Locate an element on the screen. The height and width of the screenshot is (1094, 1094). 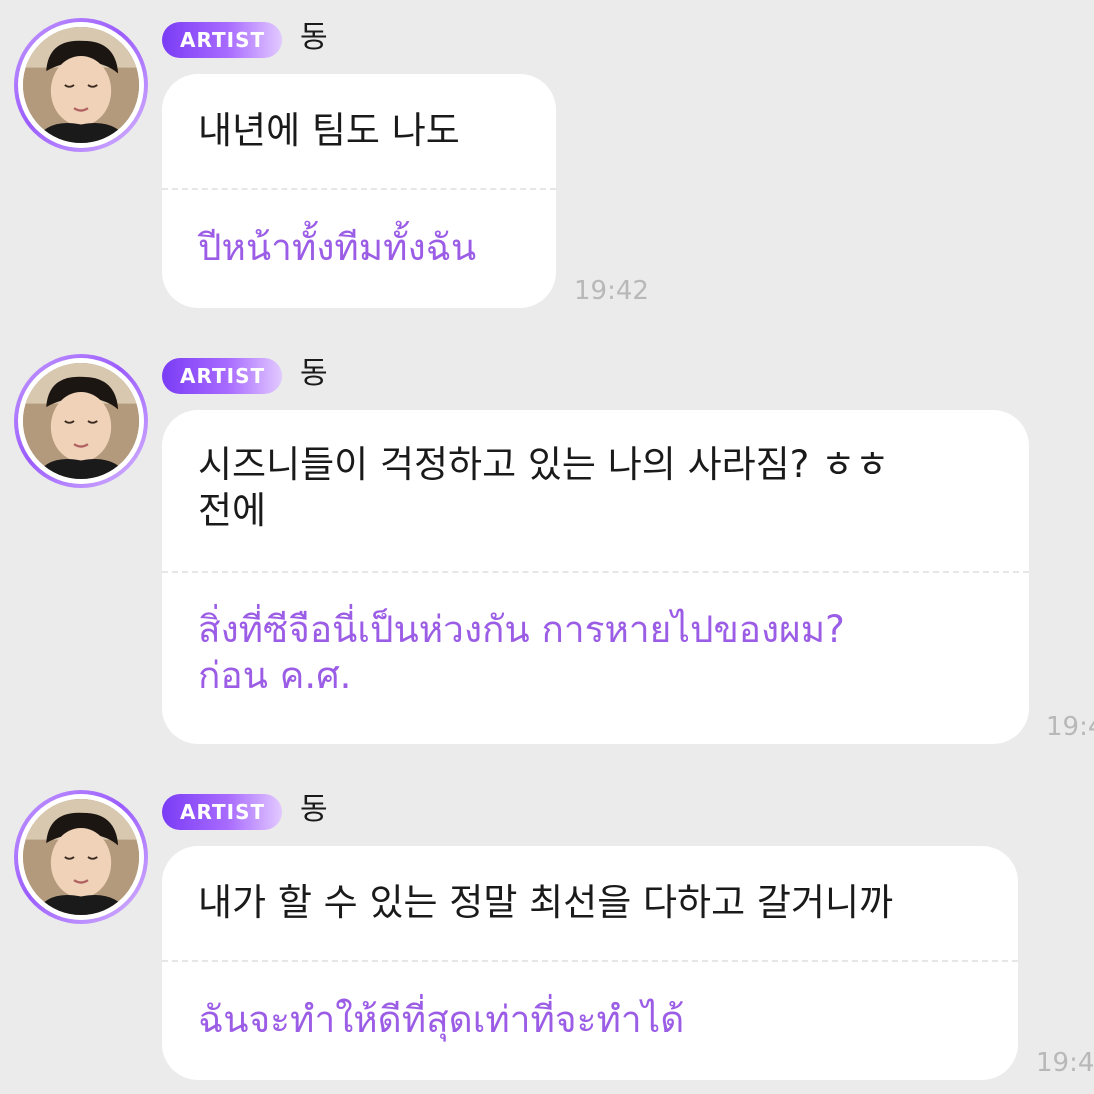
translated-text: ปีหน้าทั้งทีมทั้งฉัน is located at coordinates (337, 247).